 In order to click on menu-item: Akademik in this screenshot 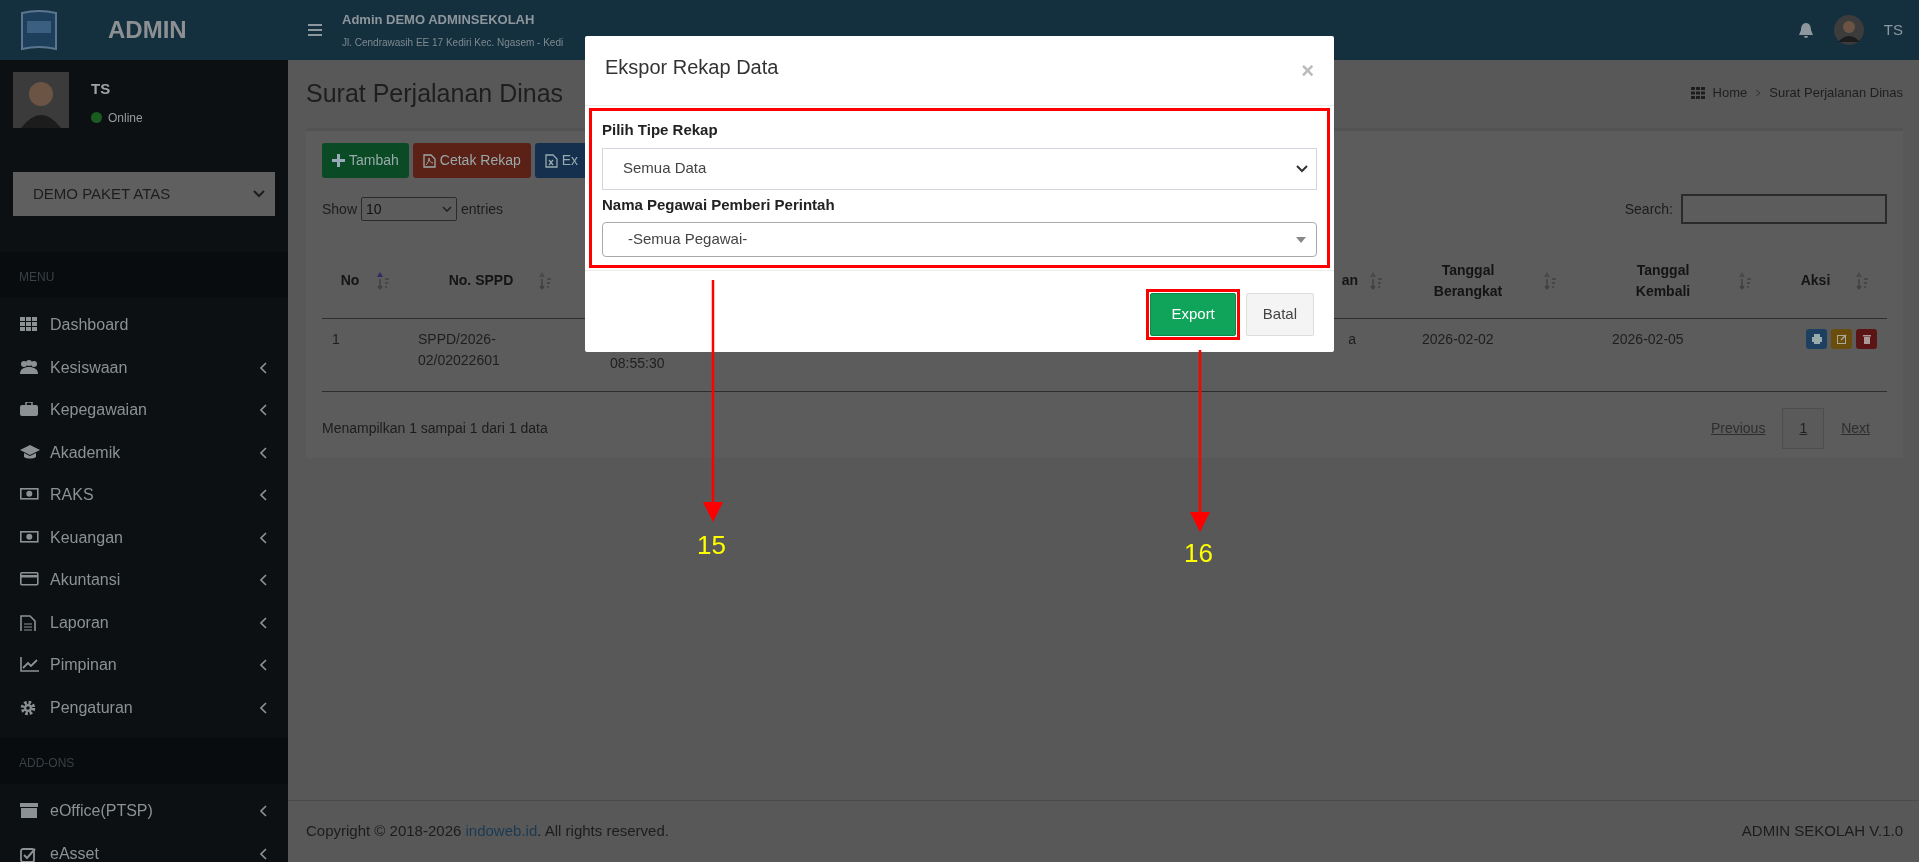, I will do `click(144, 452)`.